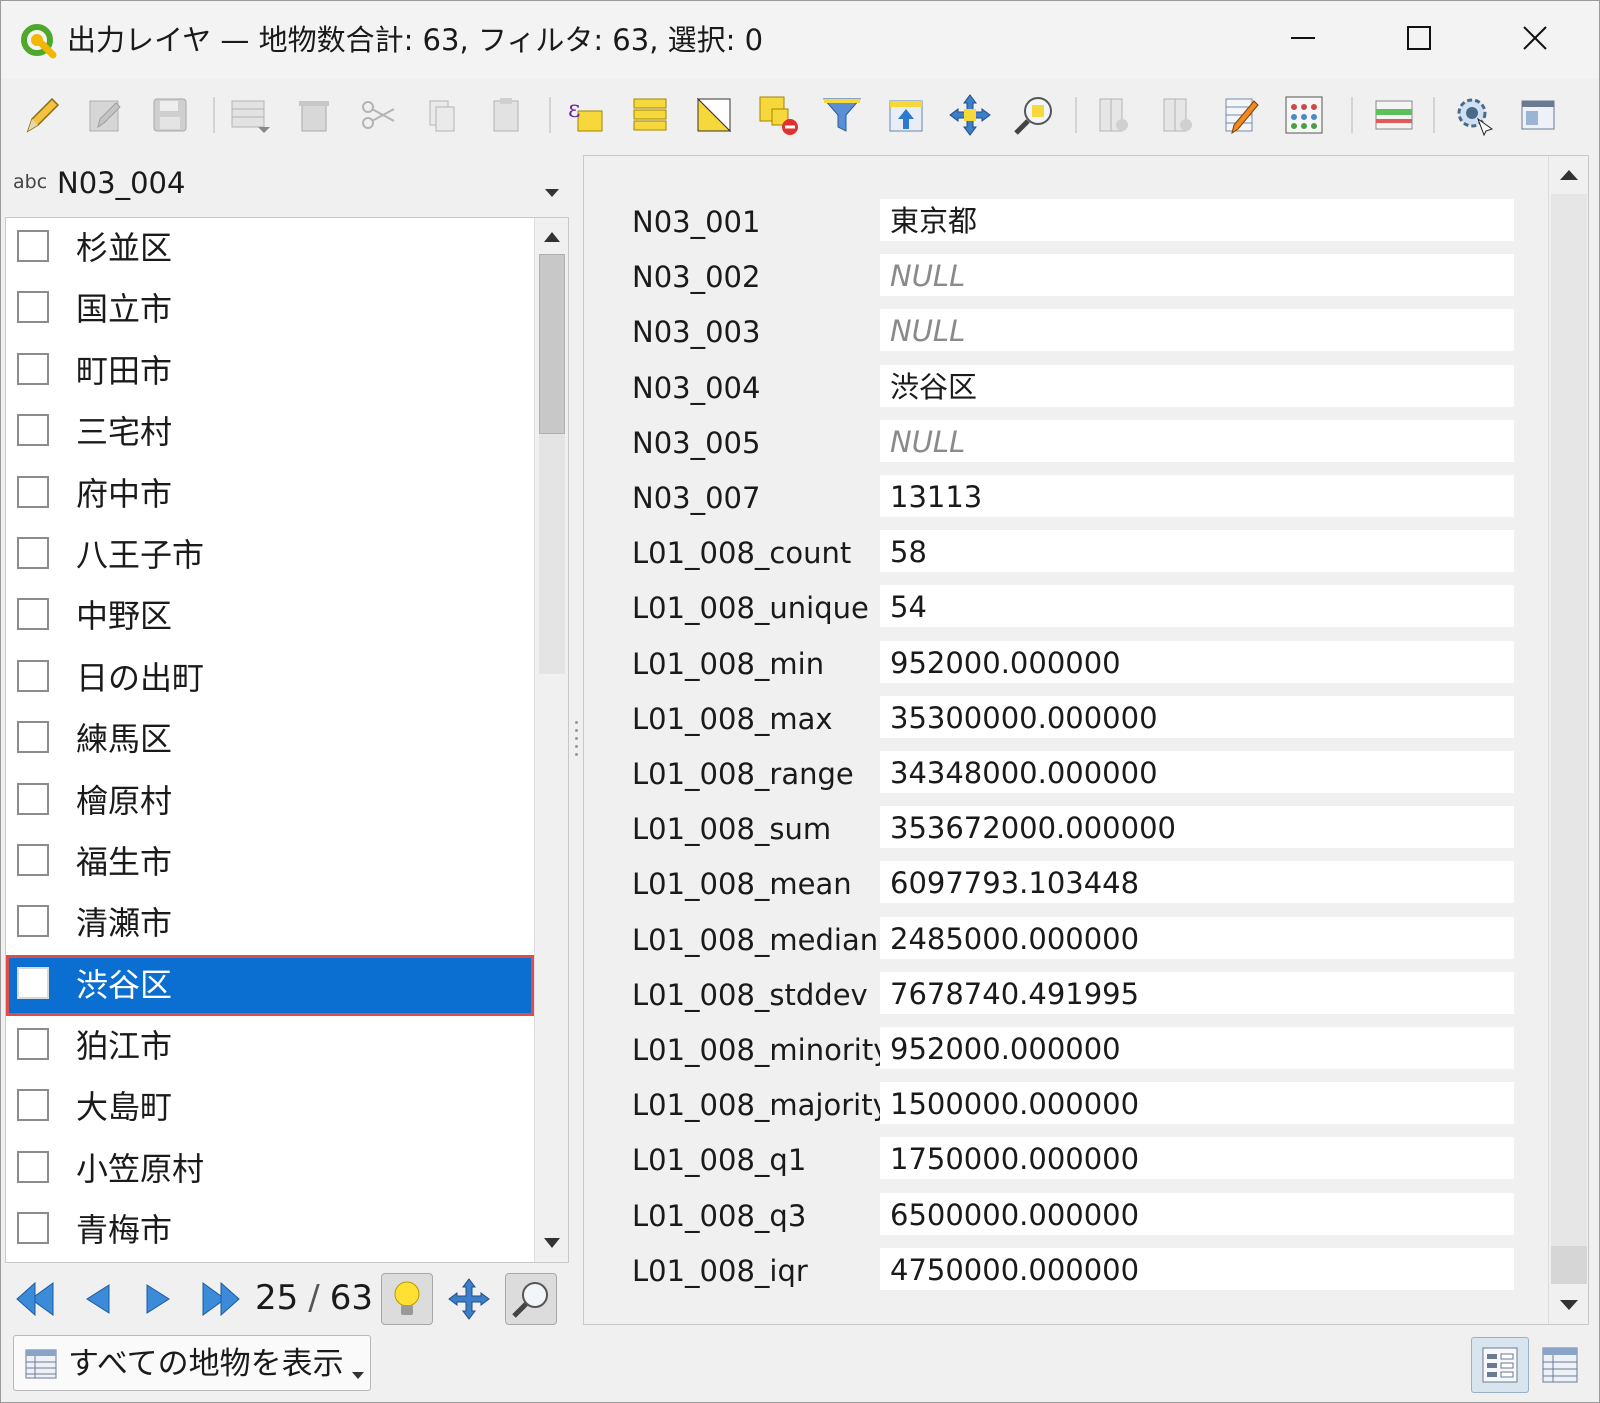 This screenshot has height=1403, width=1600. I want to click on list-item: 町田市, so click(270, 371).